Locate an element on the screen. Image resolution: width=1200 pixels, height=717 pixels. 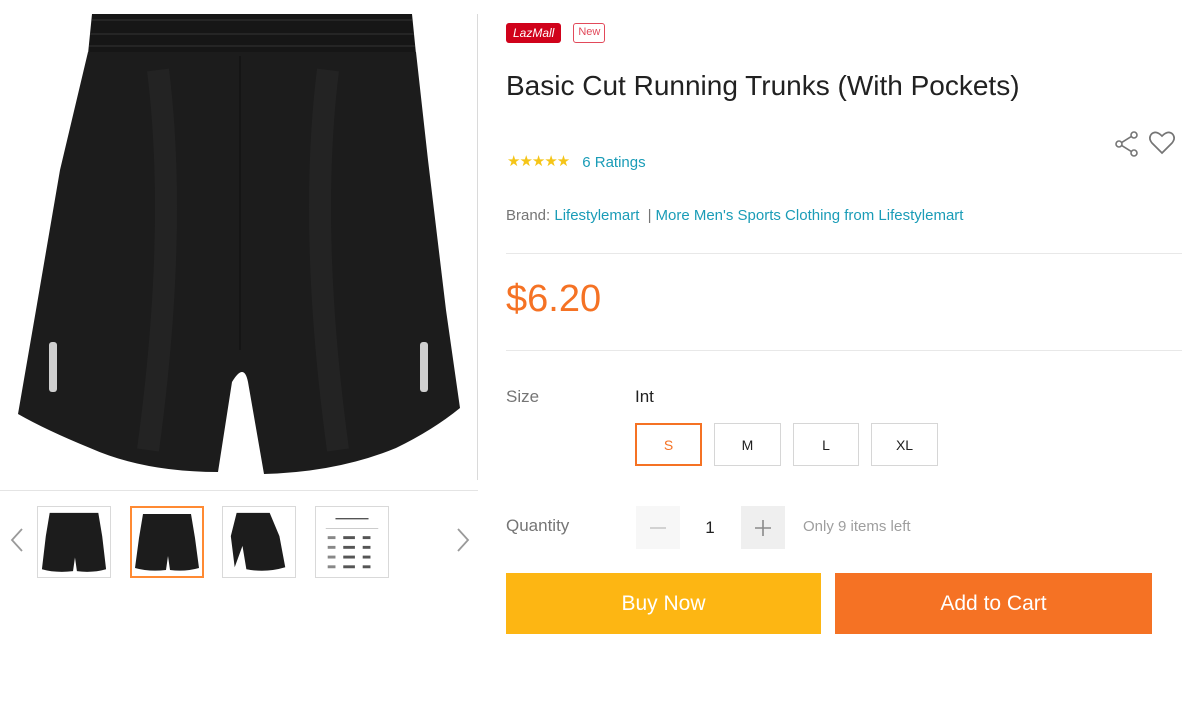
product-title: Basic Cut Running Trunks (With Pockets) is located at coordinates (763, 85).